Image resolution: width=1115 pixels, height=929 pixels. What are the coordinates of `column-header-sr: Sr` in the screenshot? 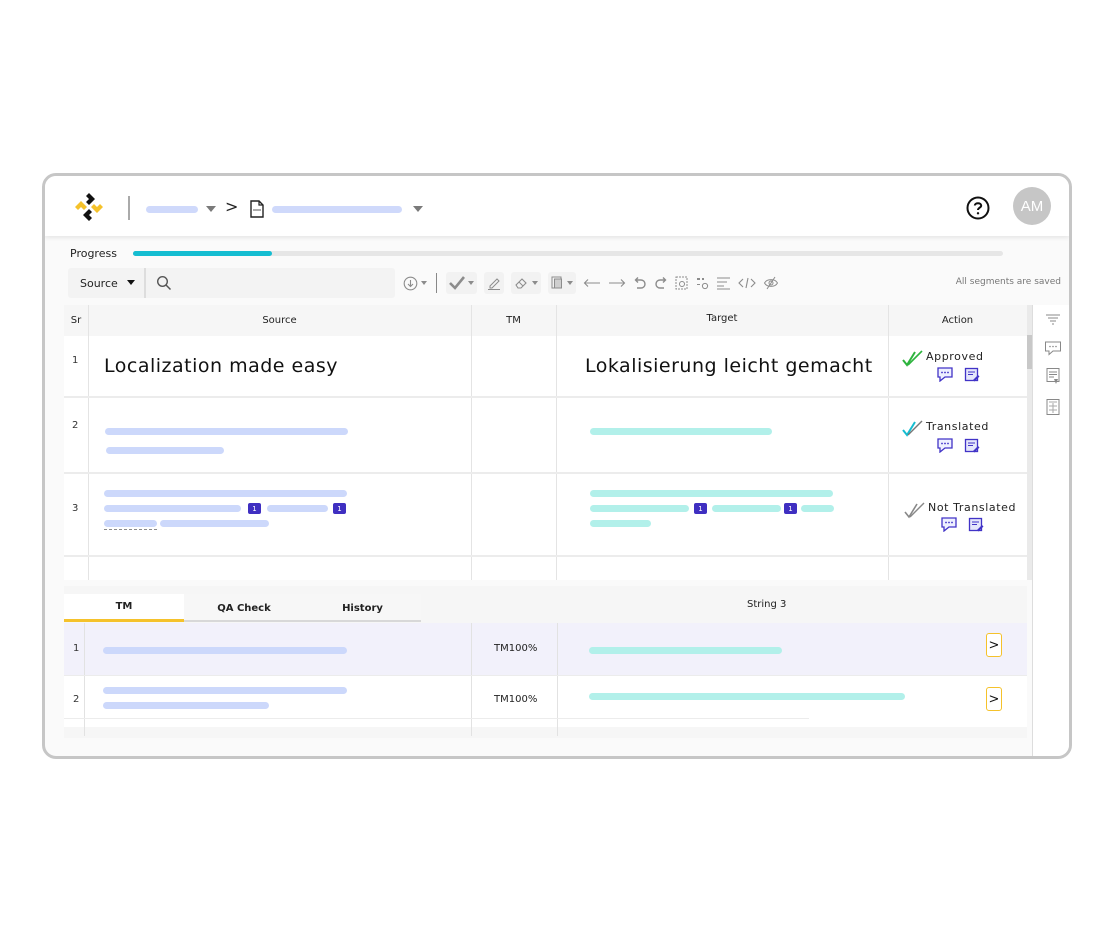 It's located at (76, 320).